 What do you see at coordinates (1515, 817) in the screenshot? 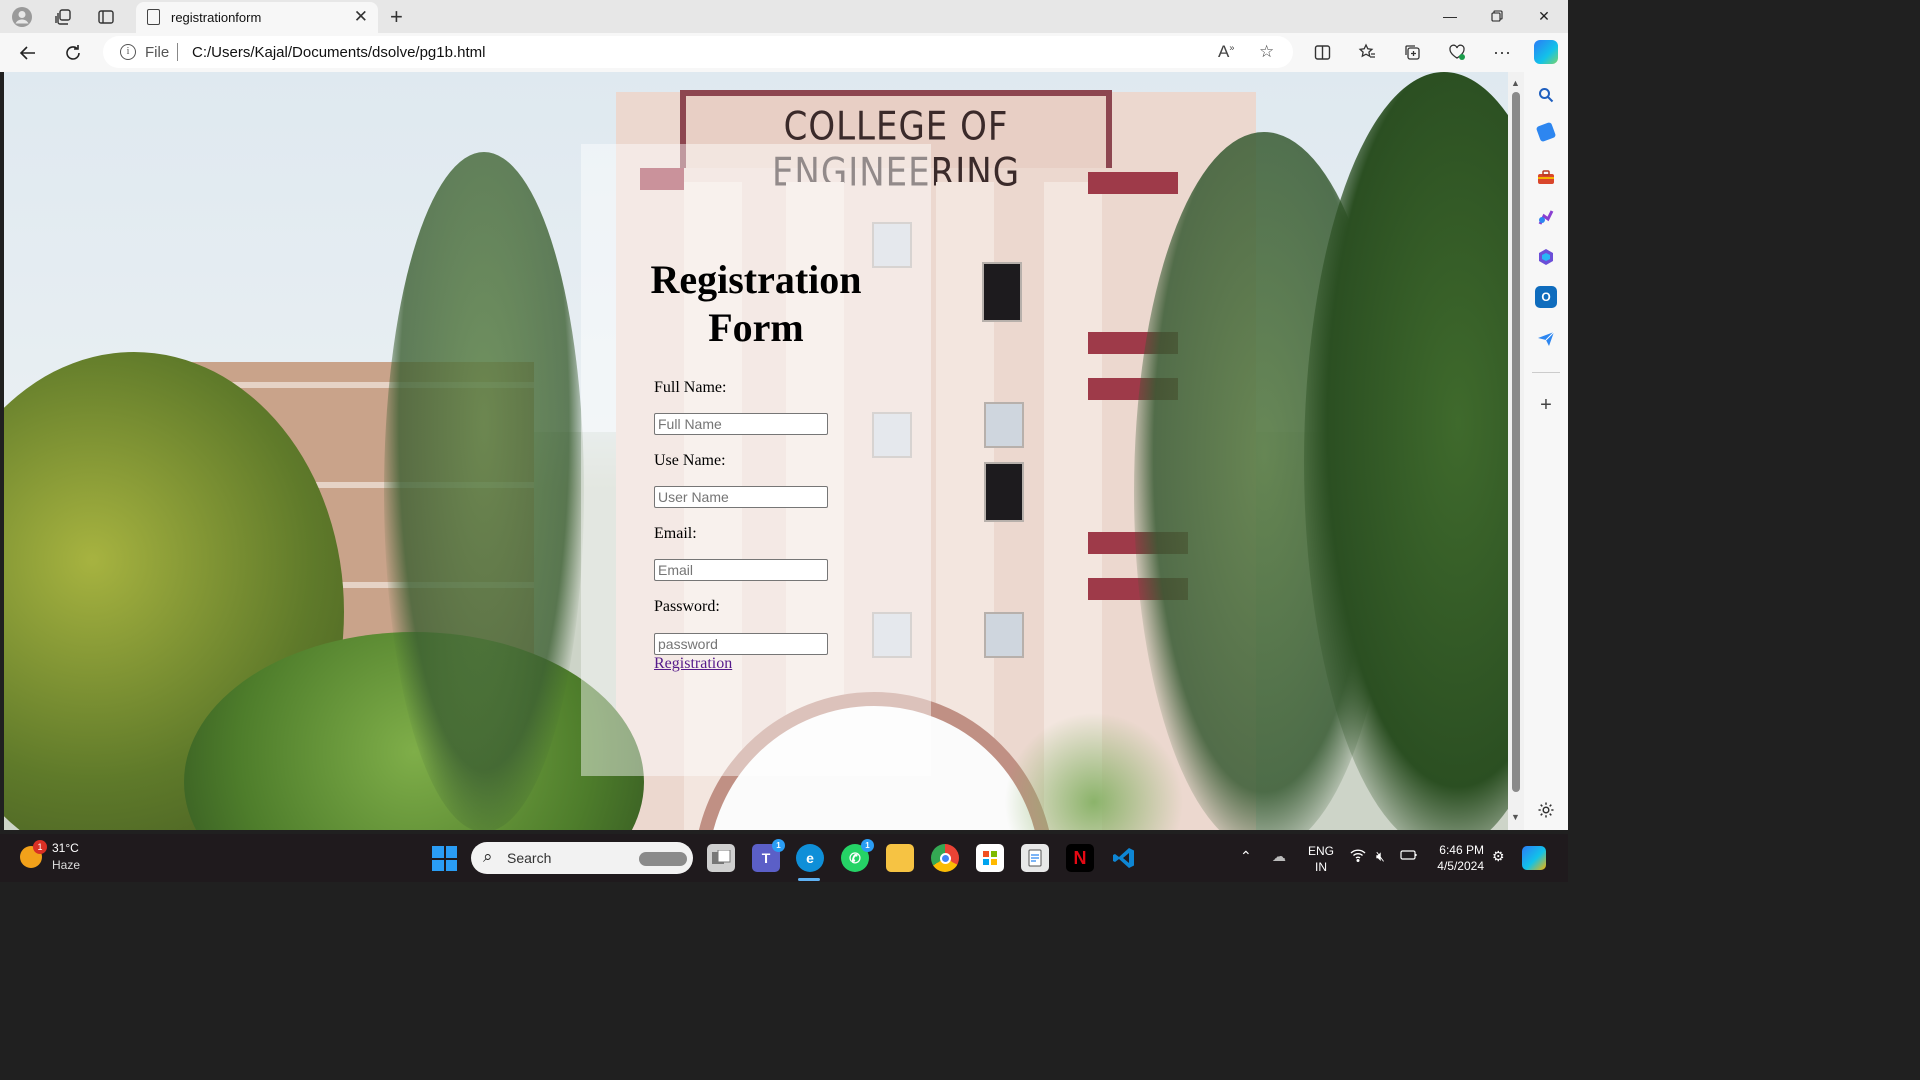
I see `scroll-down-arrow-icon: ▼` at bounding box center [1515, 817].